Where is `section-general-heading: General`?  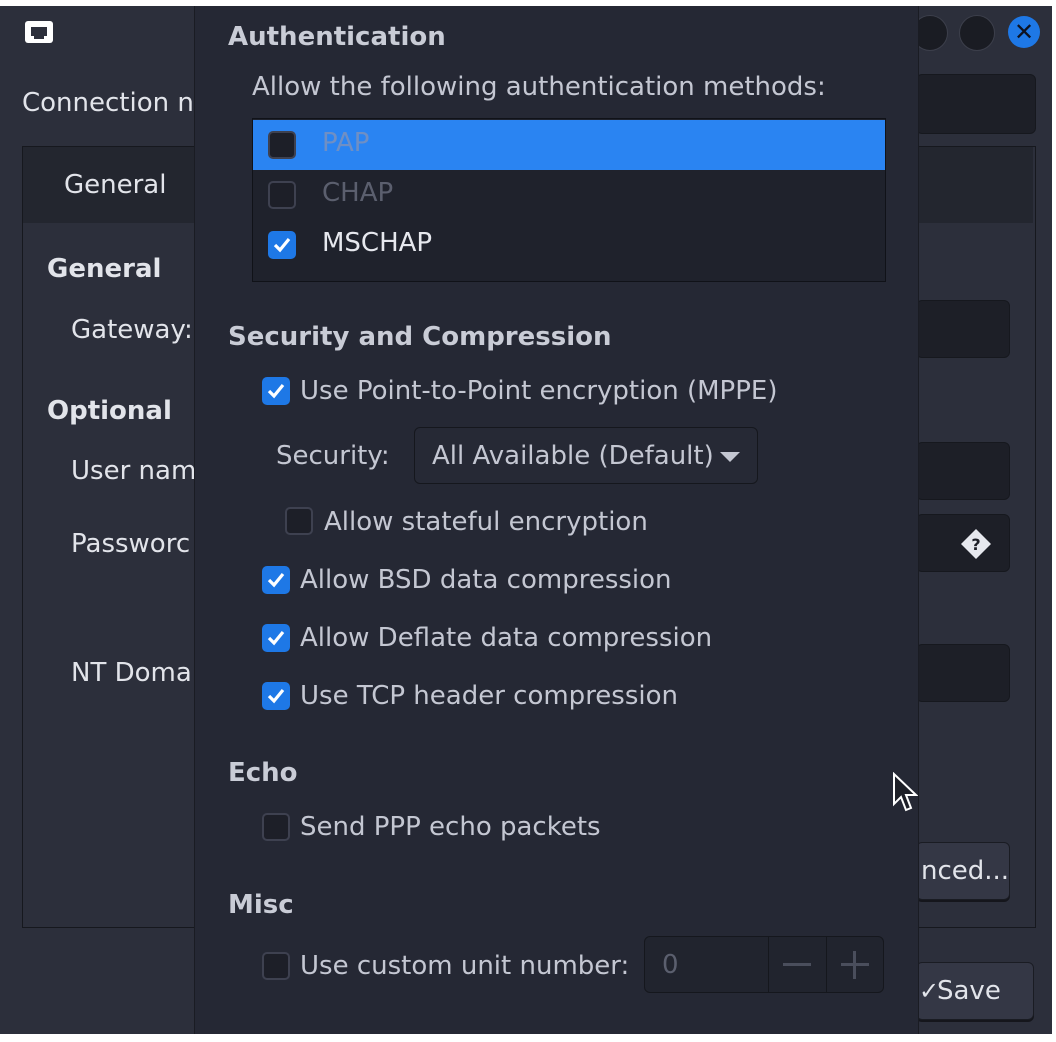 section-general-heading: General is located at coordinates (104, 269).